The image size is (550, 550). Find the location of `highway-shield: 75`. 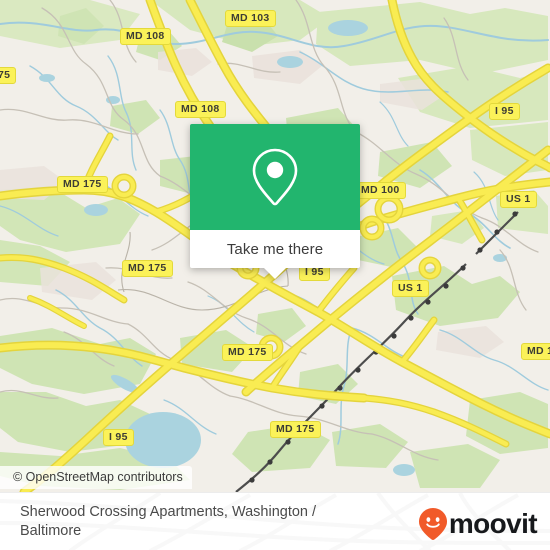

highway-shield: 75 is located at coordinates (8, 75).